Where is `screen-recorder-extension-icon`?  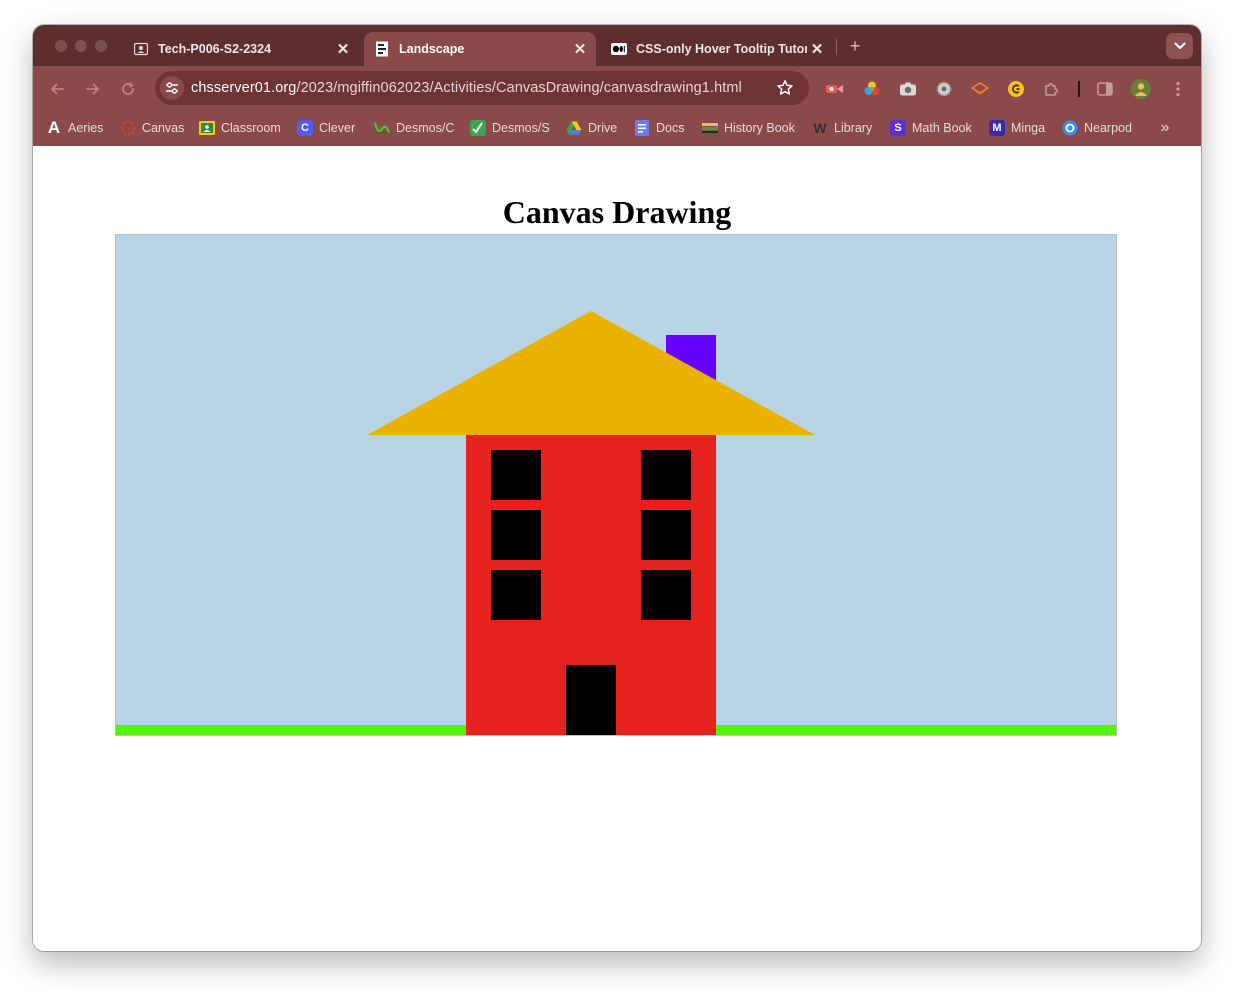
screen-recorder-extension-icon is located at coordinates (835, 89).